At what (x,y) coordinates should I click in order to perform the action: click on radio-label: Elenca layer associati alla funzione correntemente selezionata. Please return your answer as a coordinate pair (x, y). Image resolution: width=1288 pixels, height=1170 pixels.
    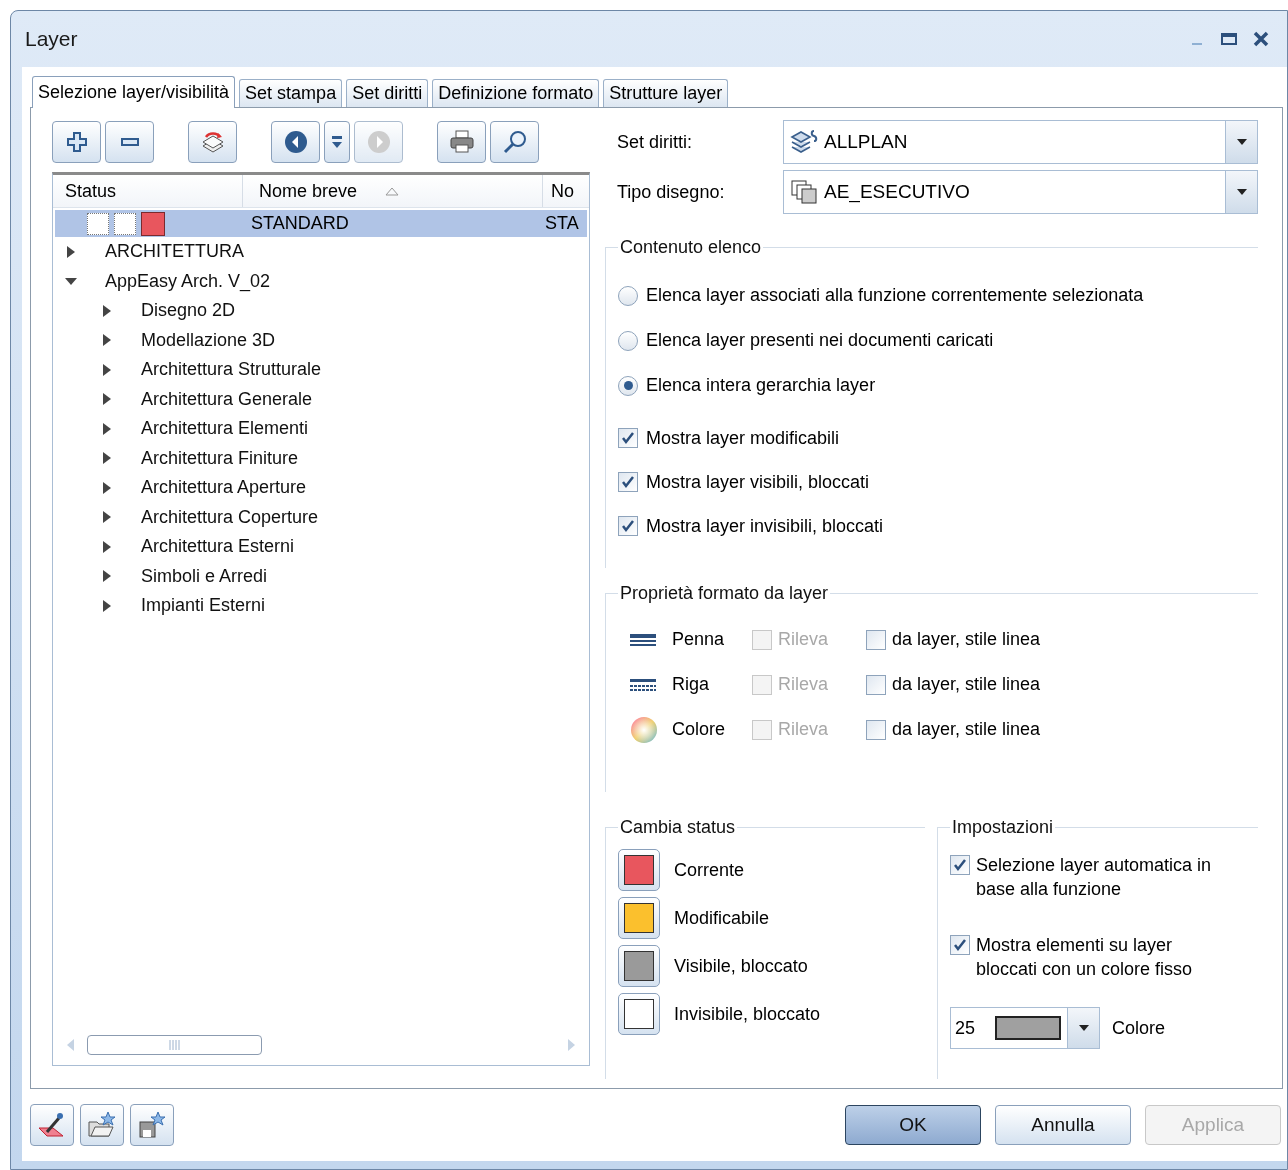
    Looking at the image, I should click on (895, 295).